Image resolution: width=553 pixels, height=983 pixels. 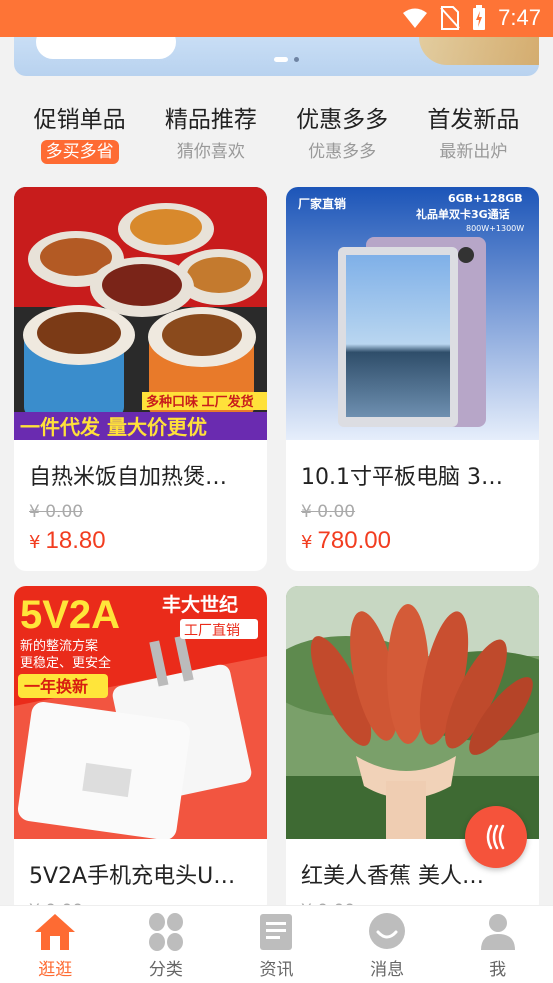 What do you see at coordinates (276, 56) in the screenshot?
I see `promo-banner` at bounding box center [276, 56].